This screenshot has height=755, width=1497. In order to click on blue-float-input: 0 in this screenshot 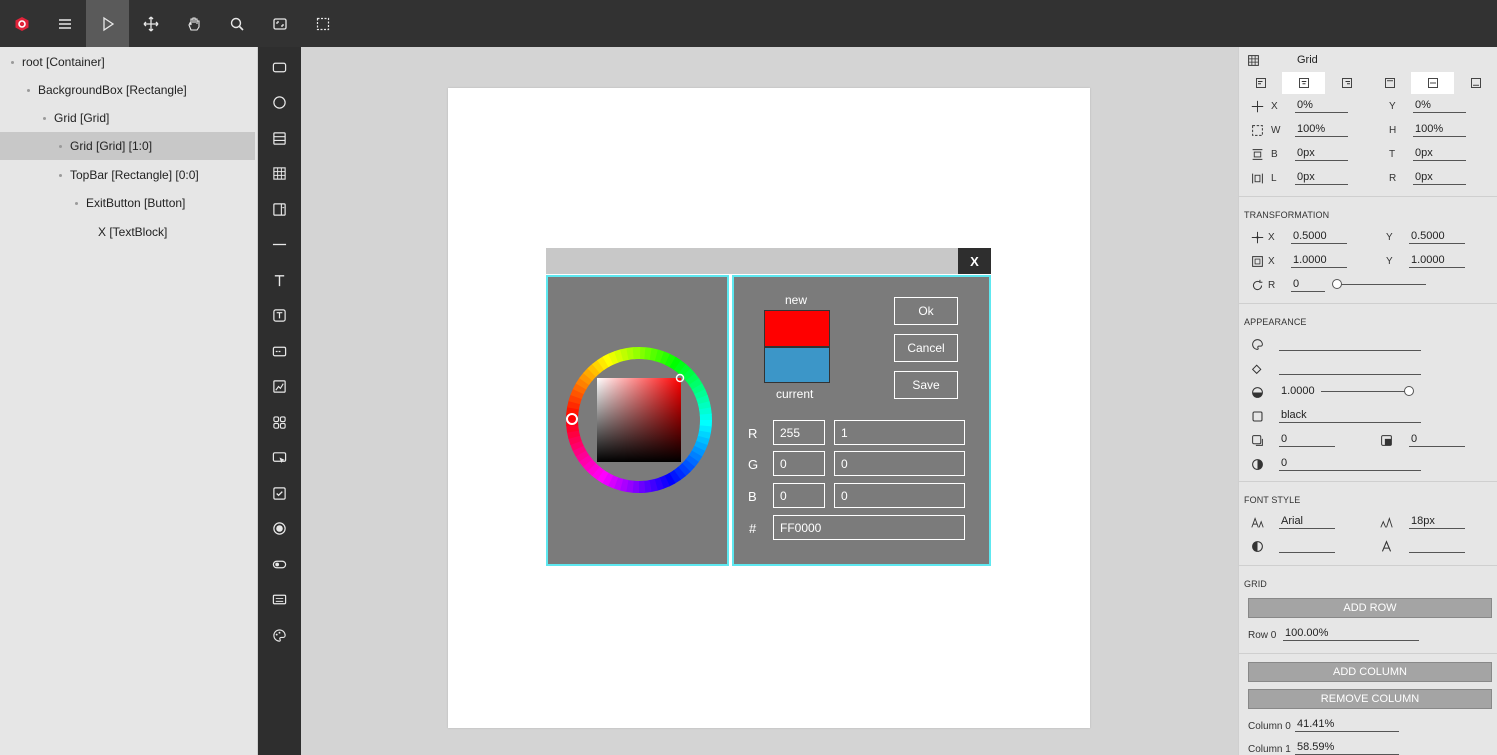, I will do `click(899, 495)`.